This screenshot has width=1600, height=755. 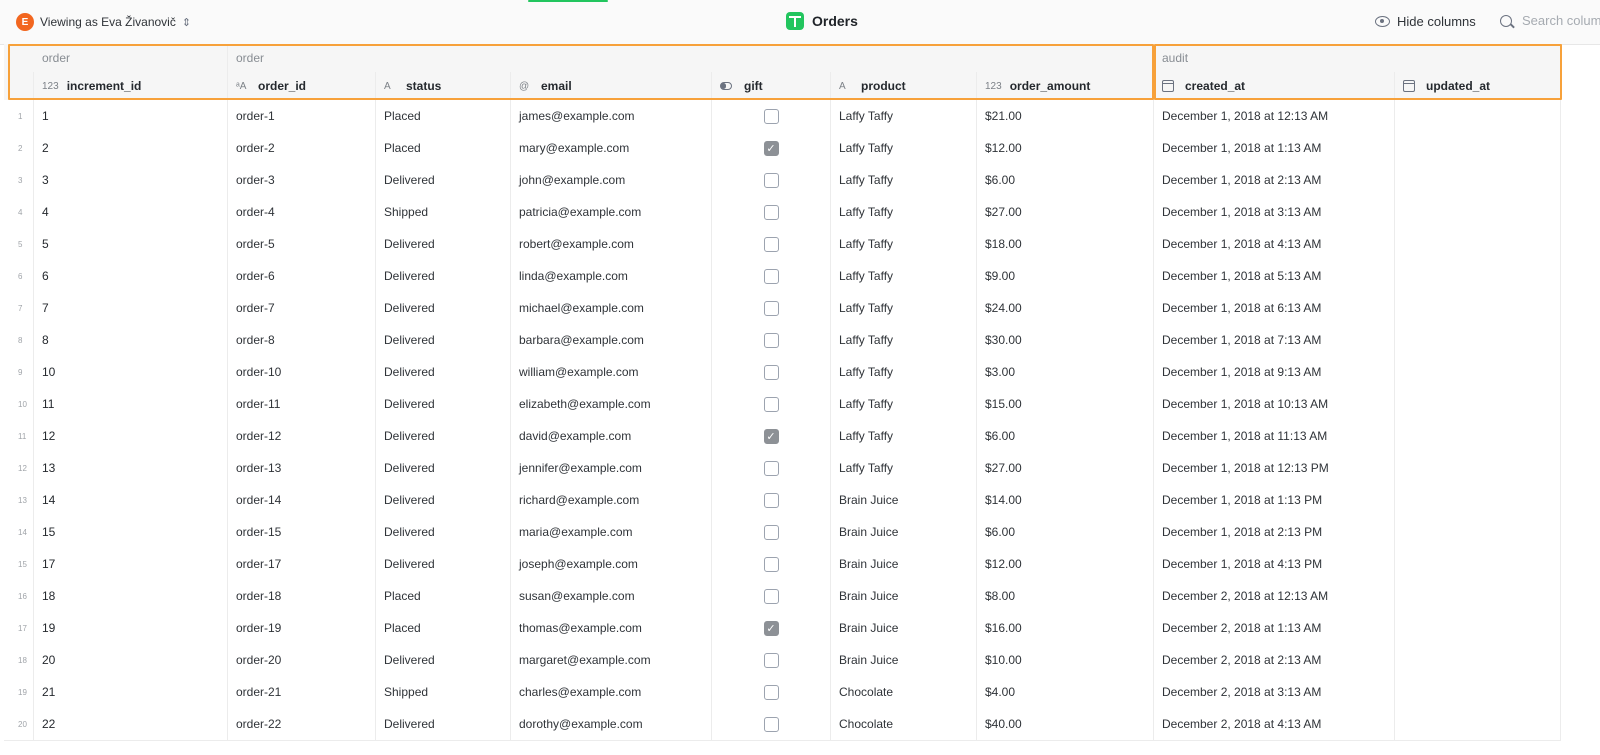 I want to click on cell-email: mary@example.com, so click(x=611, y=148).